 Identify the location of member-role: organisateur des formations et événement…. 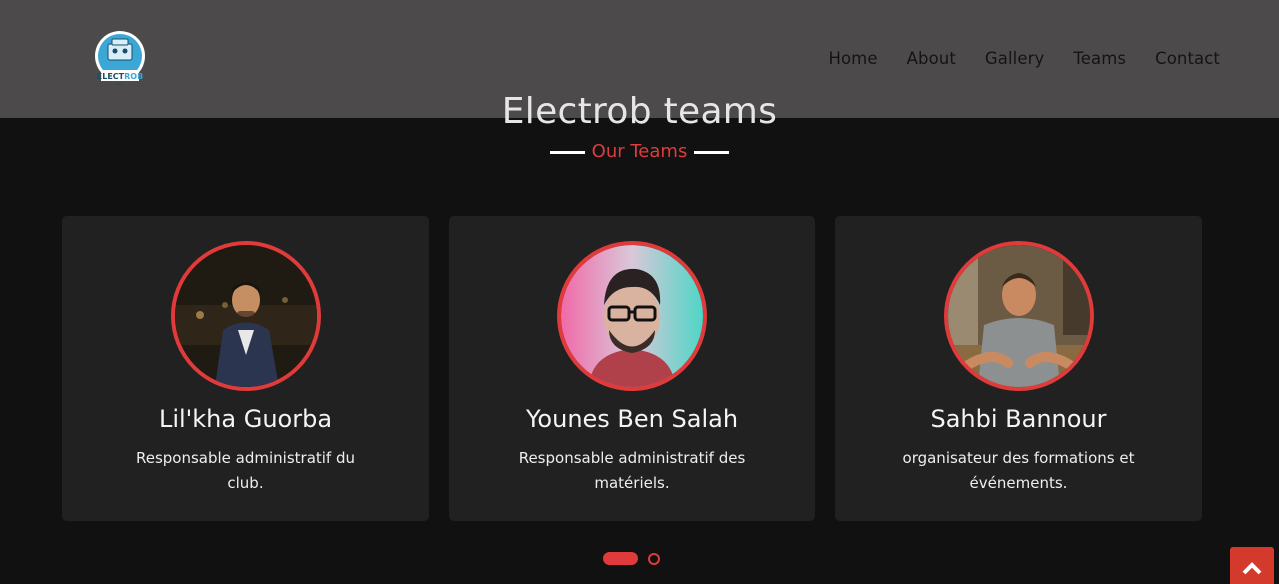
(1018, 470).